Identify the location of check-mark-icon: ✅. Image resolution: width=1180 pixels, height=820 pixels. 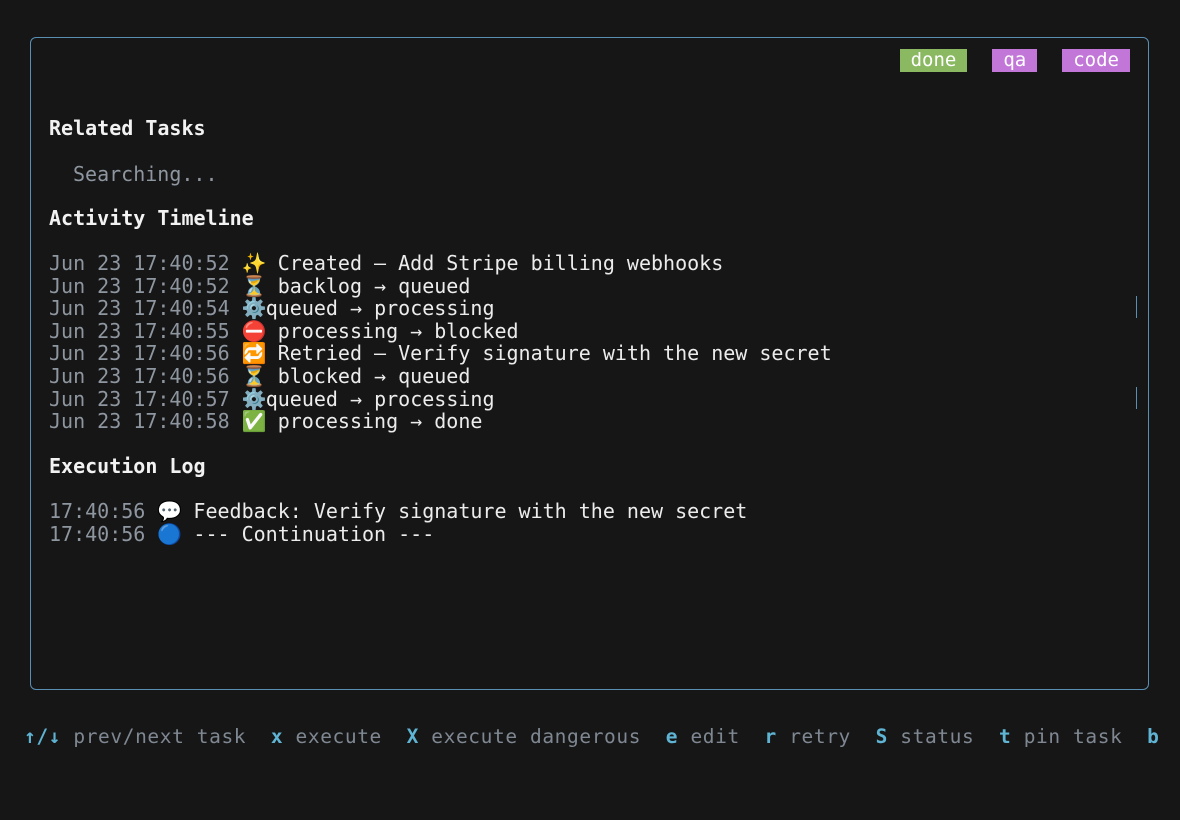
(254, 421).